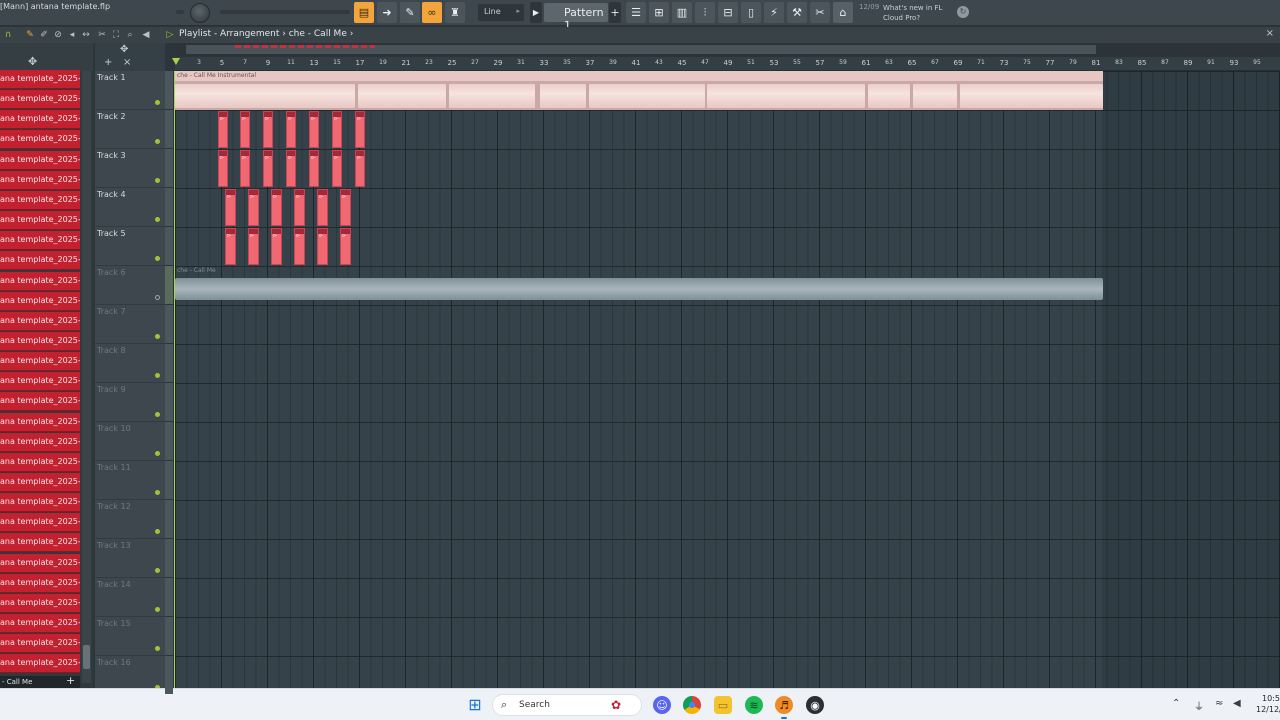 This screenshot has width=1280, height=720. What do you see at coordinates (130, 90) in the screenshot?
I see `track-header: Track 1` at bounding box center [130, 90].